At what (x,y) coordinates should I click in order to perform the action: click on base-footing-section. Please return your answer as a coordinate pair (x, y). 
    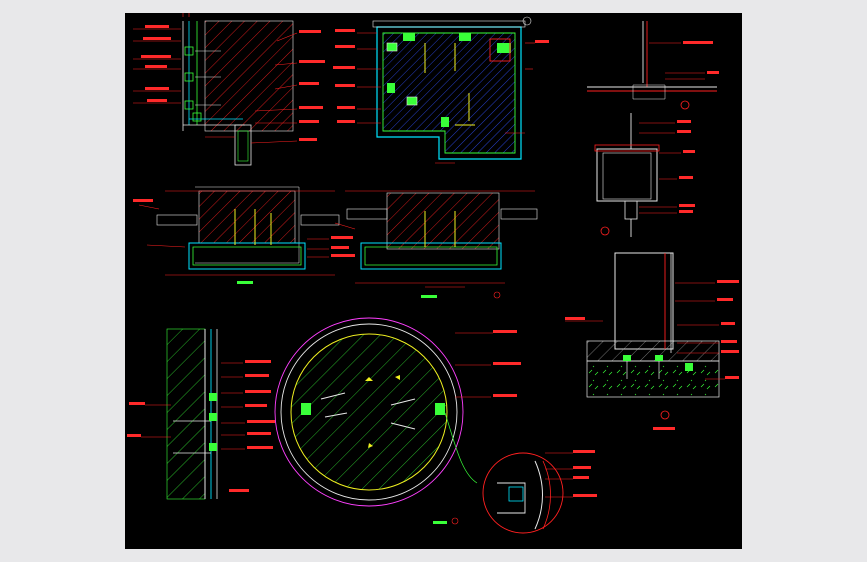
    Looking at the image, I should click on (652, 341).